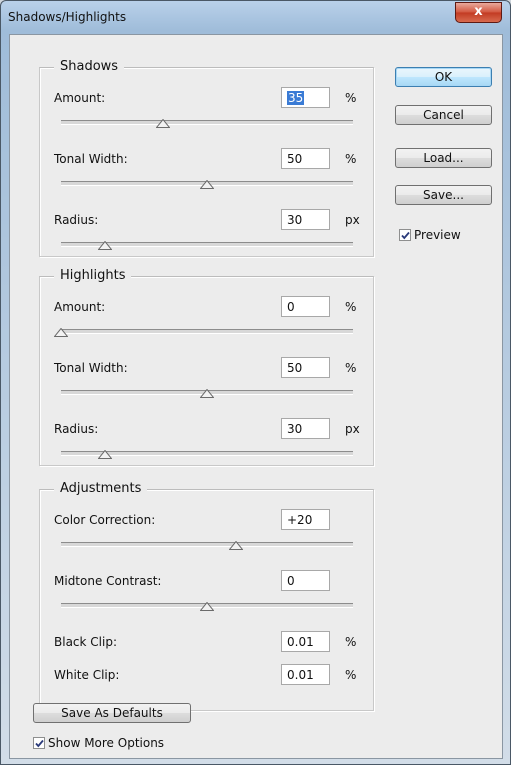 Image resolution: width=511 pixels, height=765 pixels. I want to click on highlights-group-title: Highlights, so click(93, 275).